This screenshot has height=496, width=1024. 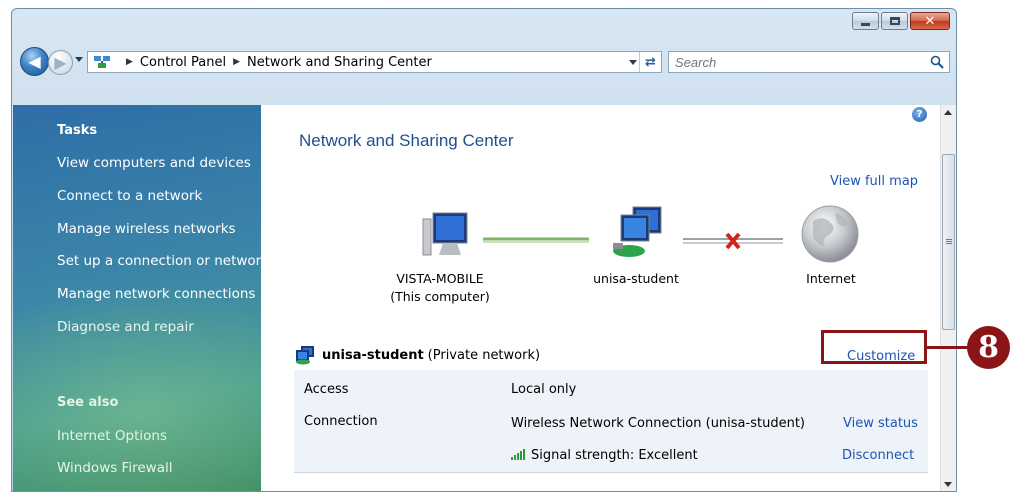 I want to click on maximize-button, so click(x=894, y=21).